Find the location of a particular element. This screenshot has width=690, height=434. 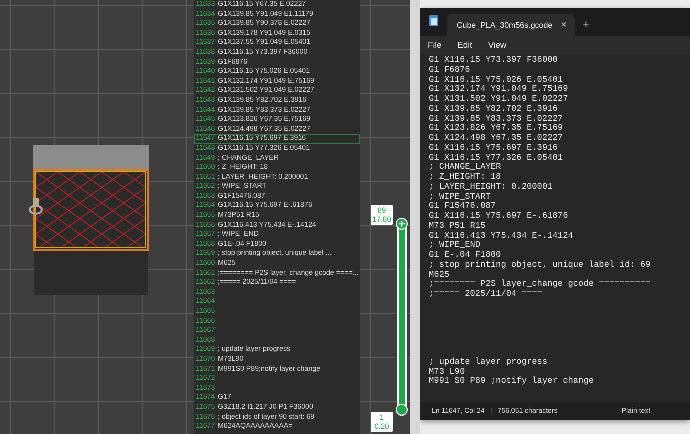

text-line: G1 X116.15 Y75.697 E-.61876 is located at coordinates (499, 217).